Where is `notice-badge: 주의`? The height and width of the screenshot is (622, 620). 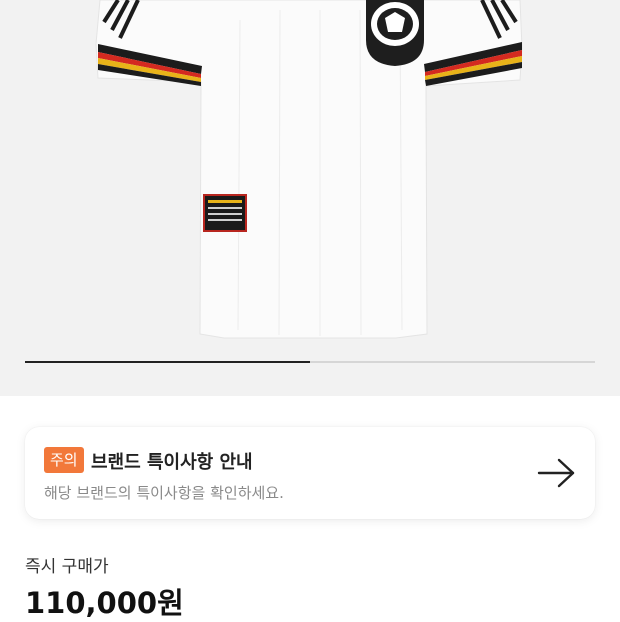
notice-badge: 주의 is located at coordinates (64, 460).